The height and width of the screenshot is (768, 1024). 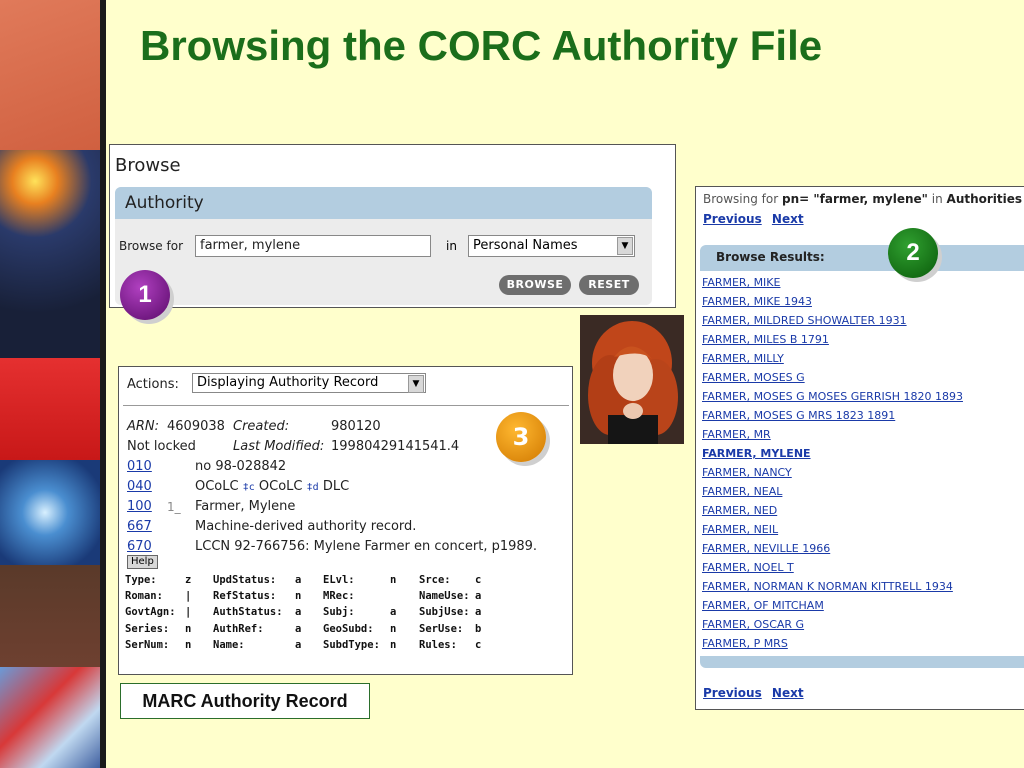 What do you see at coordinates (147, 628) in the screenshot?
I see `fixed-field-label: Series:` at bounding box center [147, 628].